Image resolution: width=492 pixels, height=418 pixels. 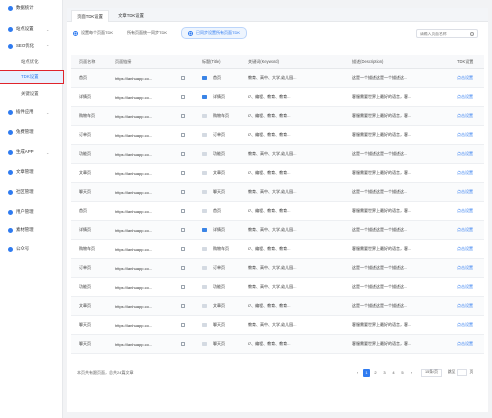 I want to click on cell-title-text: 购物车页, so click(x=221, y=115).